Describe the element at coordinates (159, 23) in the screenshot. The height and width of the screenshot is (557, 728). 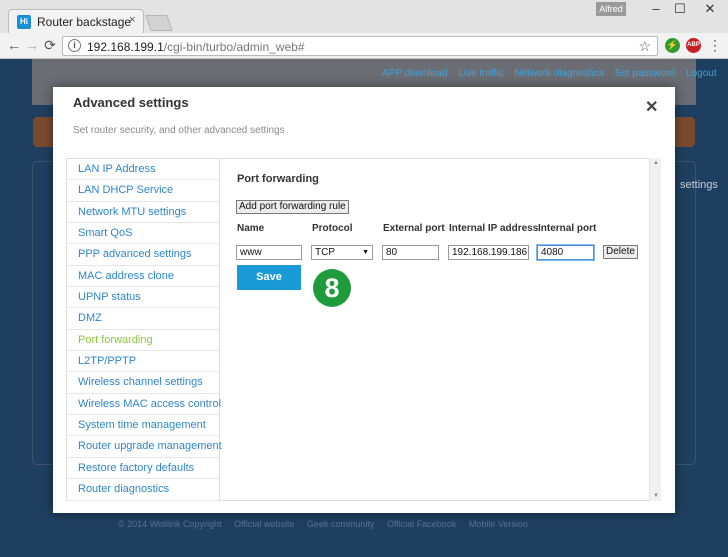
I see `new-tab-button` at that location.